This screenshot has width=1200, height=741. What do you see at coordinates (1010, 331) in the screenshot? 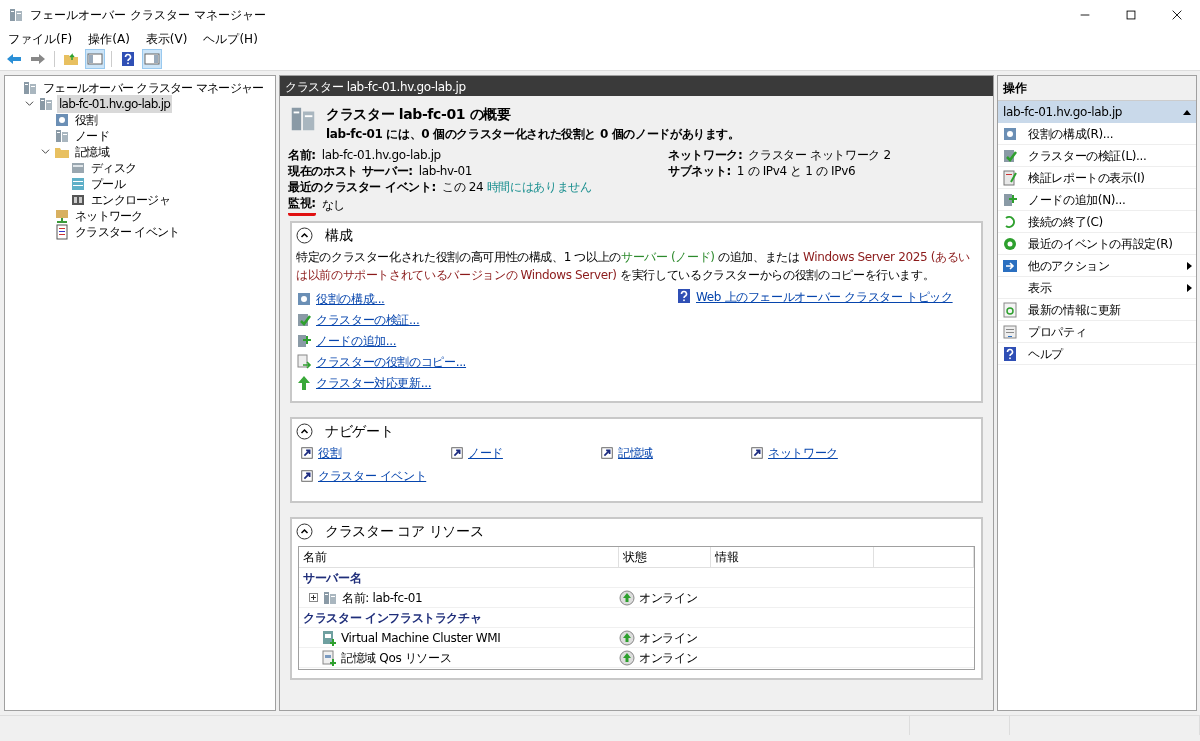
I see `properties-icon` at bounding box center [1010, 331].